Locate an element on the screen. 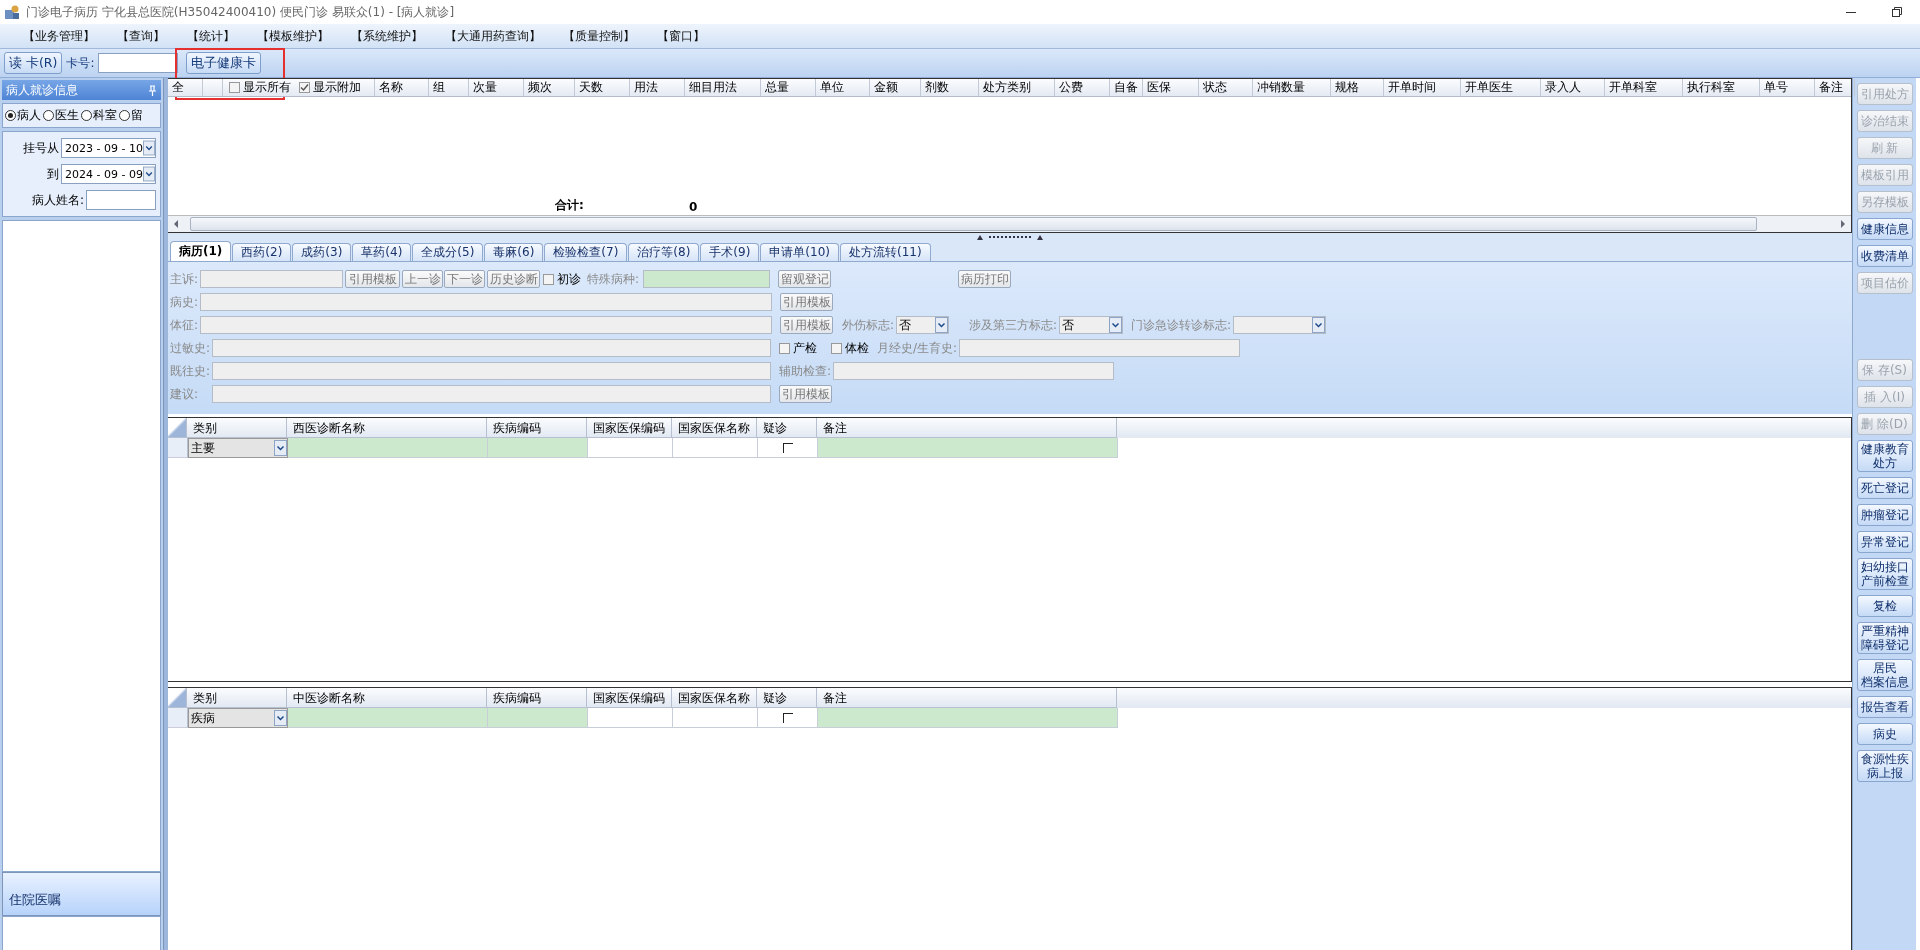 This screenshot has width=1920, height=950. tab: 治疗等(8) is located at coordinates (664, 252).